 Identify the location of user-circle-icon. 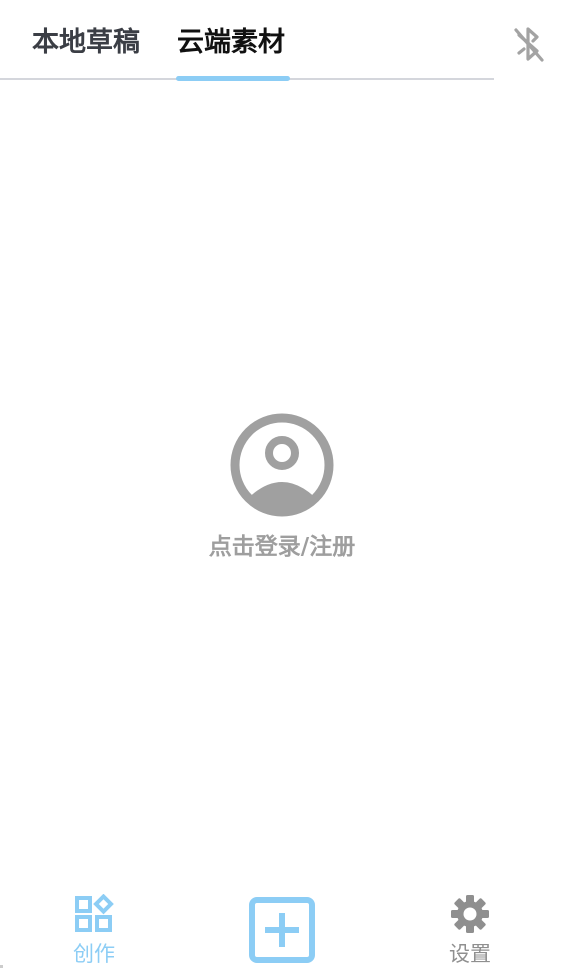
(282, 465).